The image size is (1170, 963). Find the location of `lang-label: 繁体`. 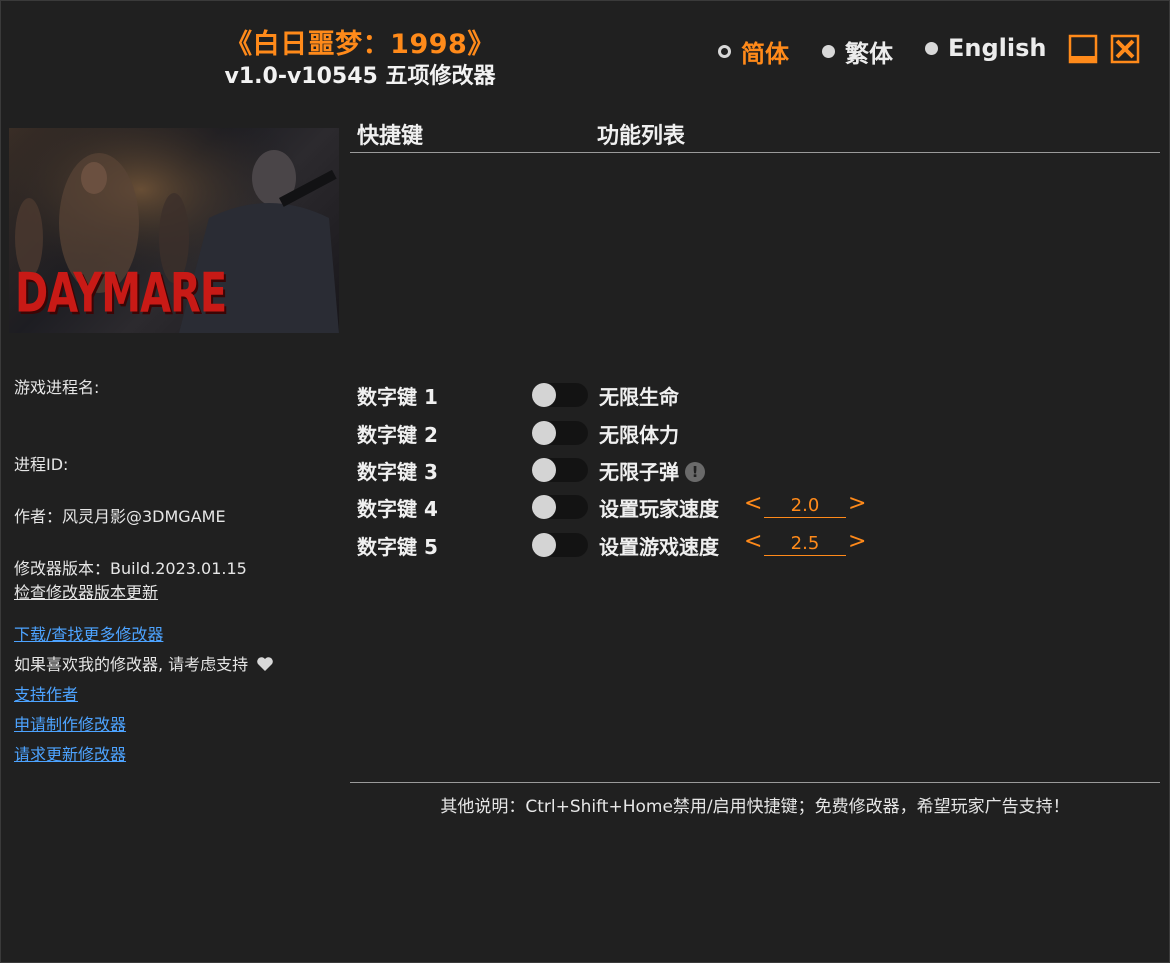

lang-label: 繁体 is located at coordinates (869, 54).